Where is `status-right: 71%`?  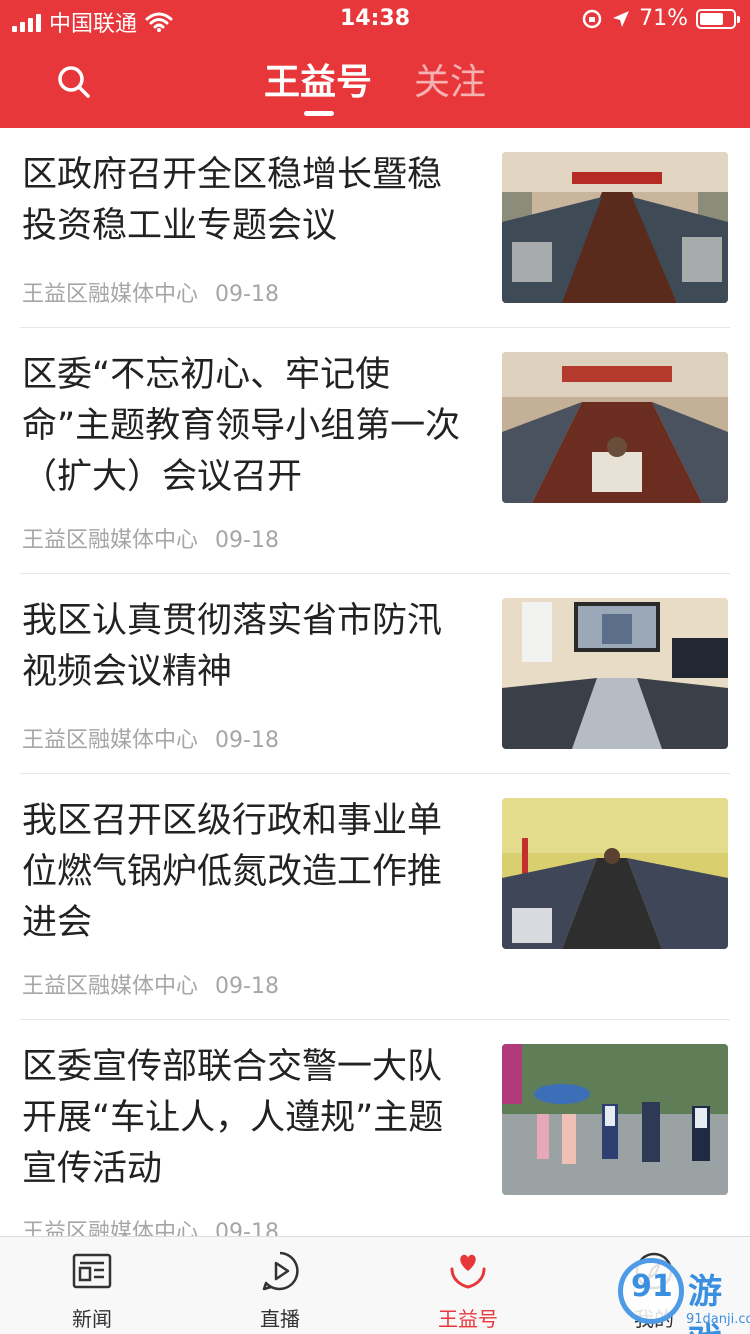 status-right: 71% is located at coordinates (660, 18).